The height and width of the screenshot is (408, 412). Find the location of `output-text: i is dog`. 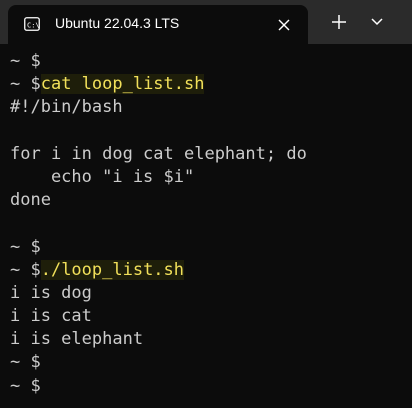

output-text: i is dog is located at coordinates (51, 292).